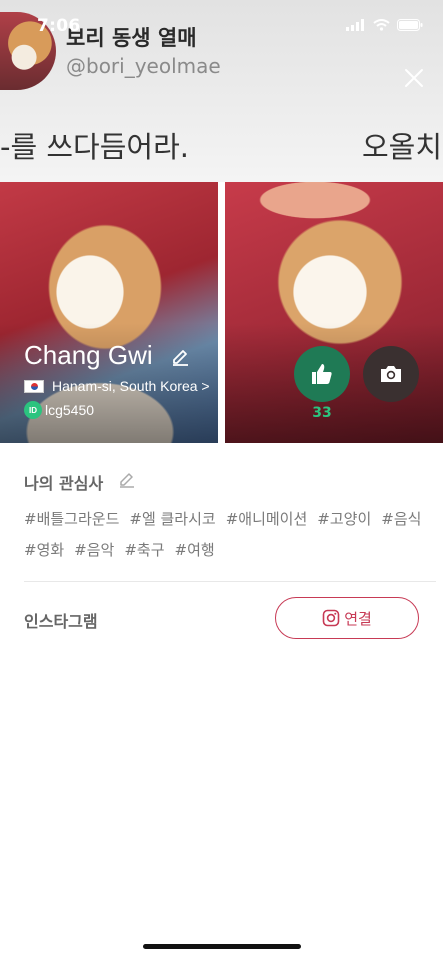 The height and width of the screenshot is (960, 443). Describe the element at coordinates (221, 22) in the screenshot. I see `status-bar: 7:06` at that location.